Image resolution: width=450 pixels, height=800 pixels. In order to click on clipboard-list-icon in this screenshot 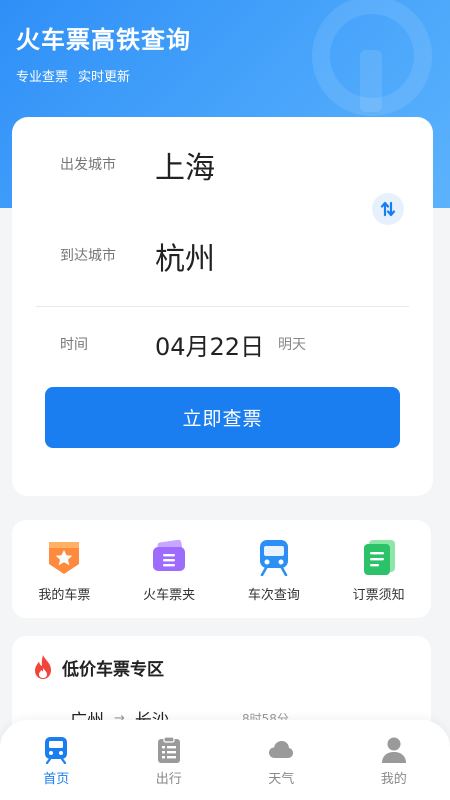, I will do `click(168, 749)`.